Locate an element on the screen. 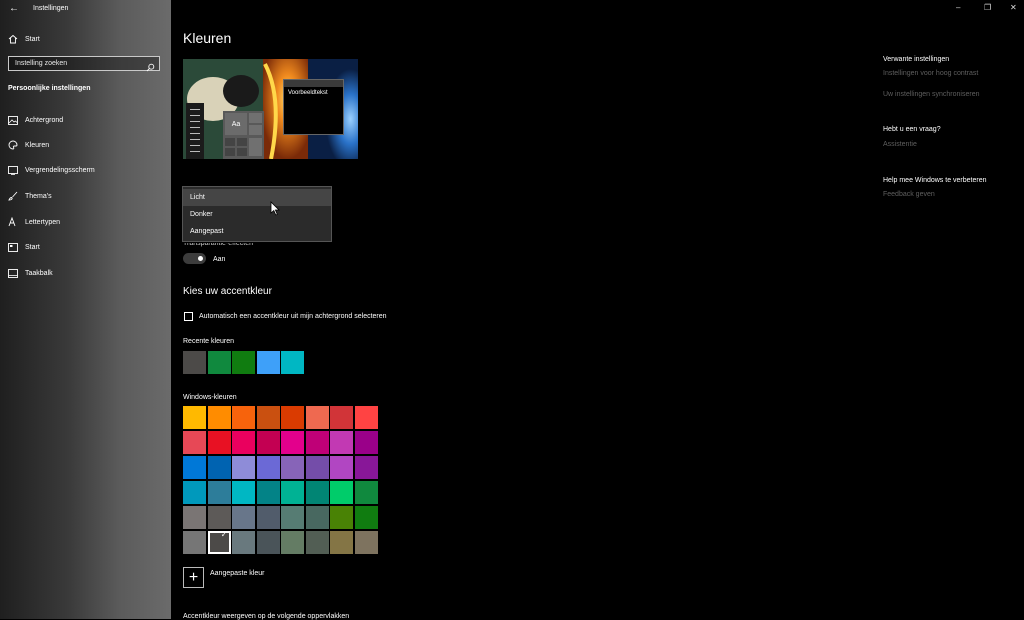  search-placeholder: Instelling zoeken is located at coordinates (41, 63).